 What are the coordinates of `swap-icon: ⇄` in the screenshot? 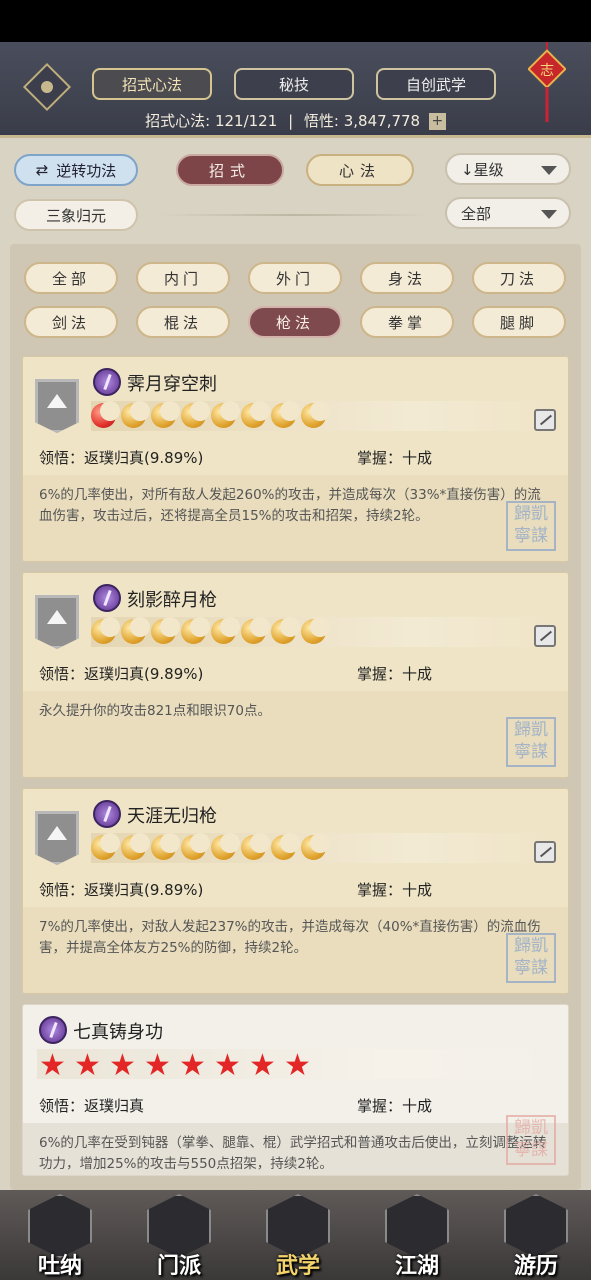 It's located at (42, 170).